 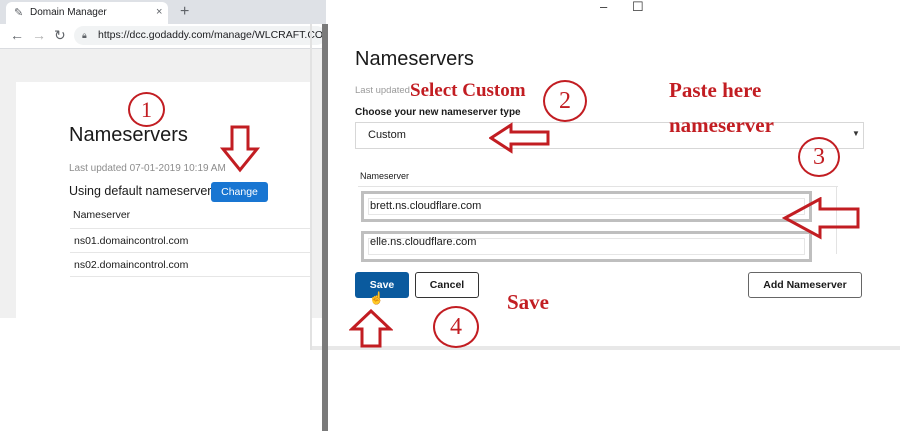 What do you see at coordinates (498, 12) in the screenshot?
I see `window-title-strip` at bounding box center [498, 12].